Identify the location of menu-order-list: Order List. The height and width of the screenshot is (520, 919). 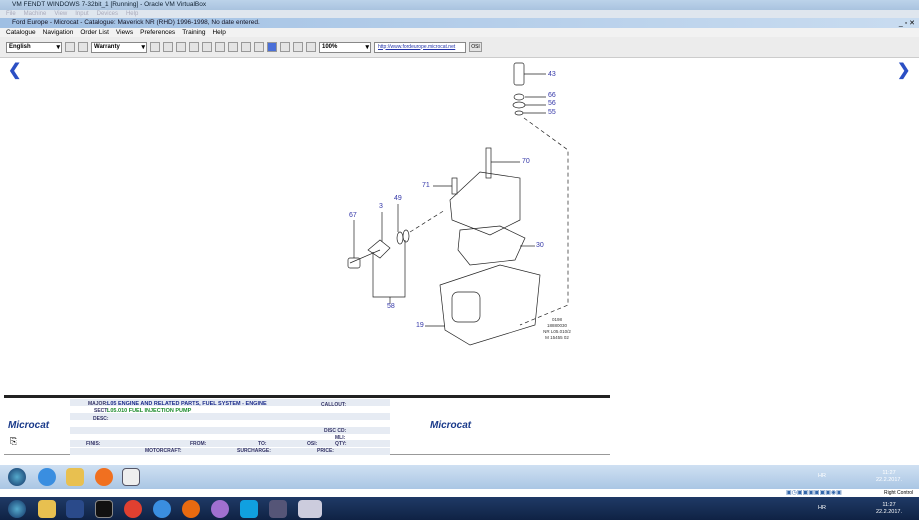
(94, 32).